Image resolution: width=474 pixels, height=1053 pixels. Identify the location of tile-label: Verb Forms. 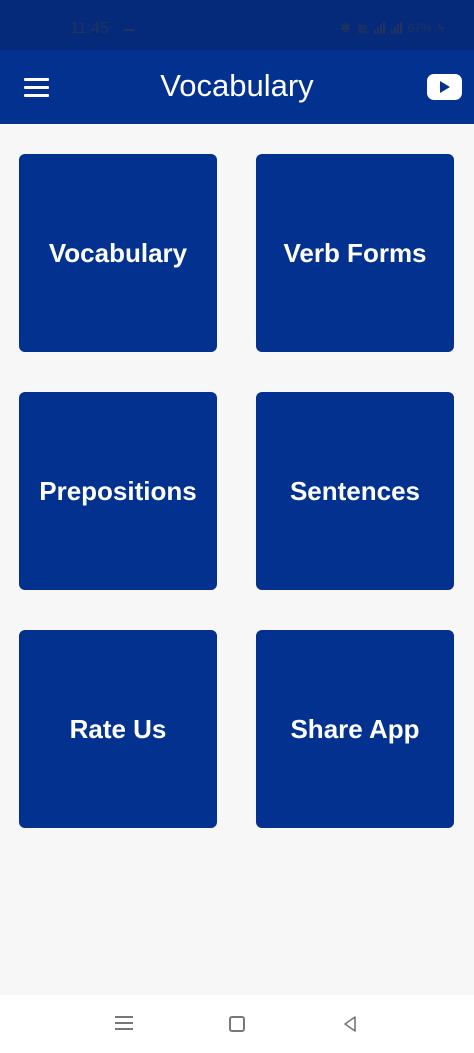
(355, 252).